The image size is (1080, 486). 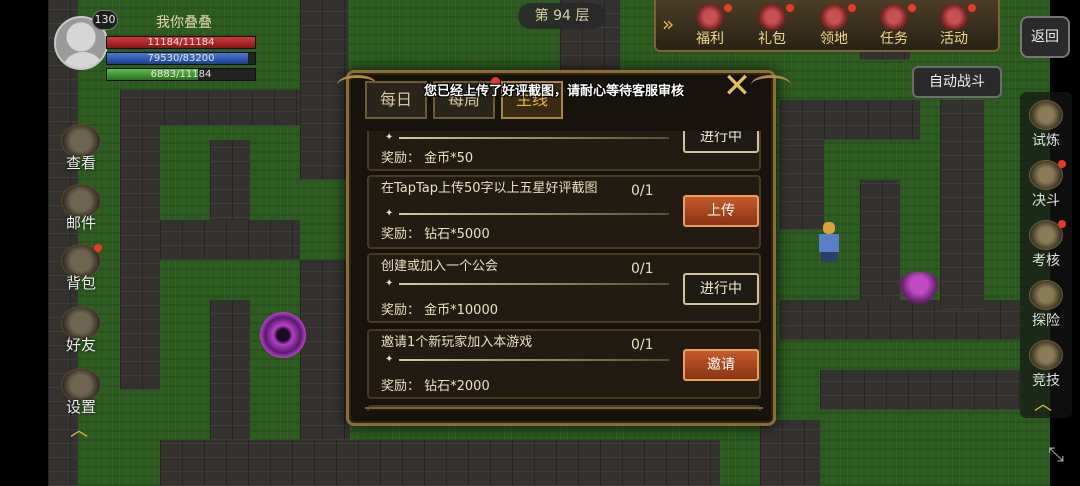 I want to click on right-menu-duel: 决斗, so click(x=1046, y=188).